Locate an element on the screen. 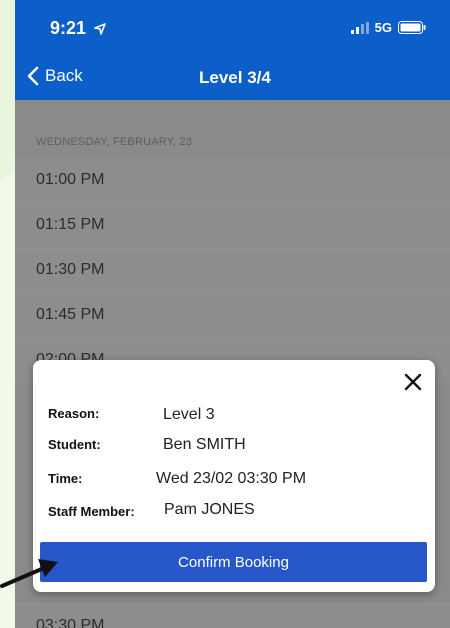 Image resolution: width=450 pixels, height=628 pixels. staff-member-label: Staff Member: is located at coordinates (91, 511).